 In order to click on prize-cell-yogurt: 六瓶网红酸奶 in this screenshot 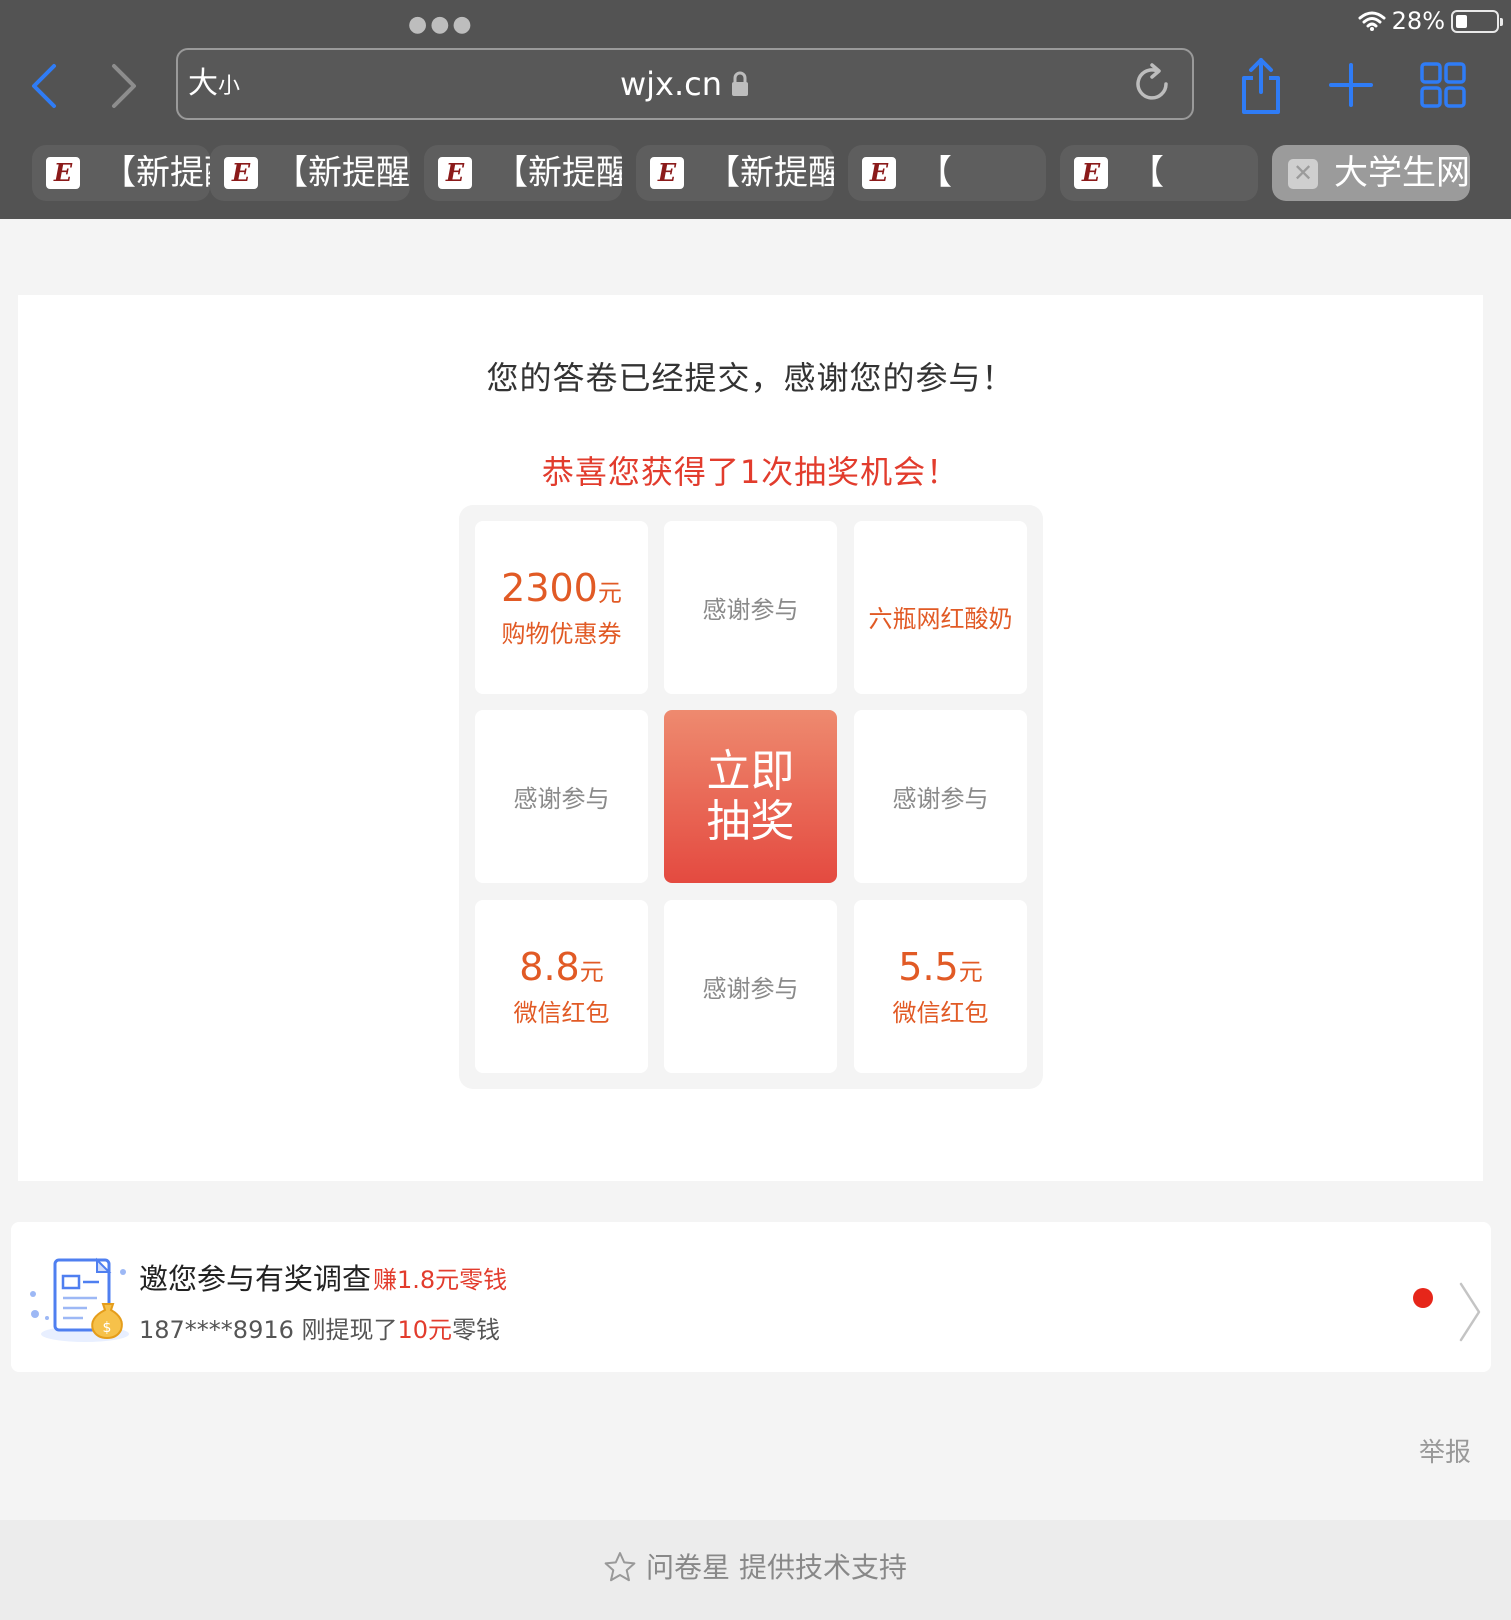, I will do `click(940, 607)`.